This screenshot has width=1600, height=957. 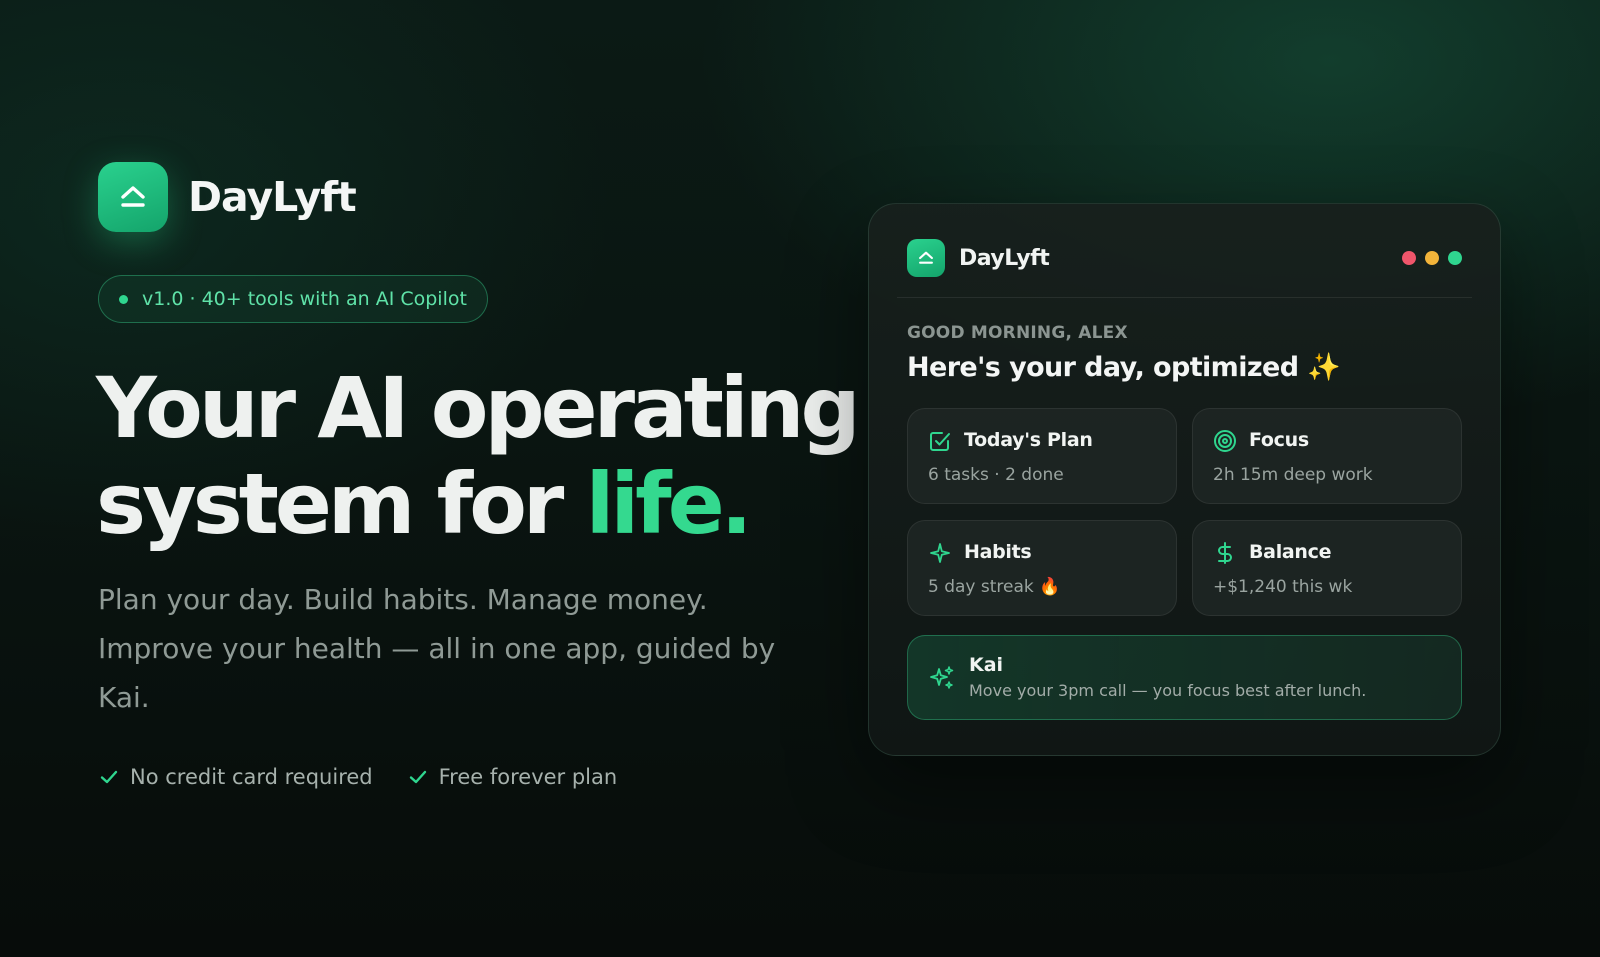 I want to click on tile-subtitle: 5 day streak 🔥, so click(x=994, y=587).